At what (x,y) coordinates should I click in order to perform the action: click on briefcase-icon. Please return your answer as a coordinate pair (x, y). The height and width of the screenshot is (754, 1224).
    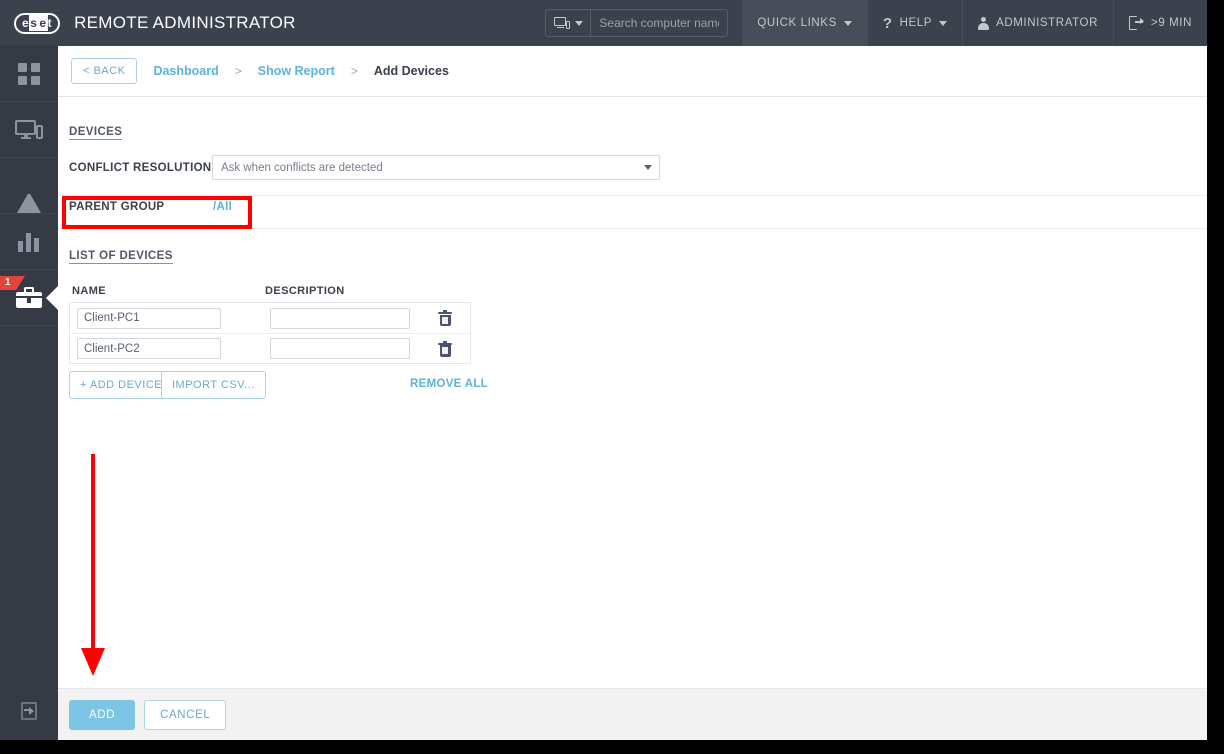
    Looking at the image, I should click on (29, 297).